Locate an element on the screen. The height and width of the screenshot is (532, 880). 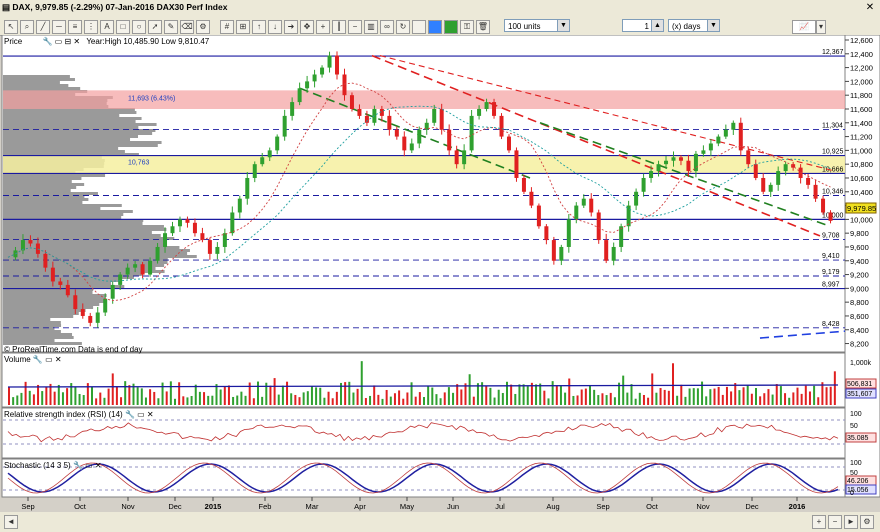
refresh-icon: ↻ is located at coordinates (403, 27).